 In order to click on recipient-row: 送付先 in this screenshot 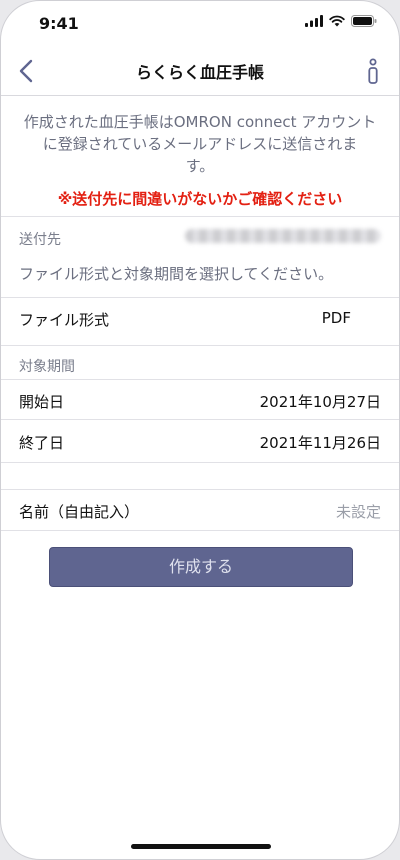, I will do `click(200, 237)`.